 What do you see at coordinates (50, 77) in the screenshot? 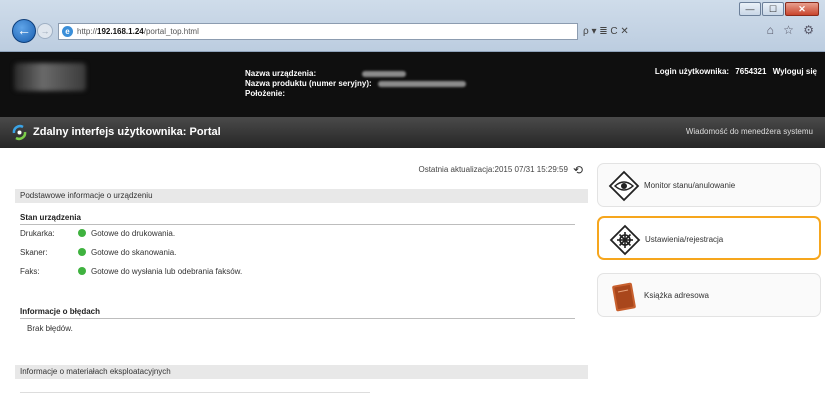
I see `brand-logo` at bounding box center [50, 77].